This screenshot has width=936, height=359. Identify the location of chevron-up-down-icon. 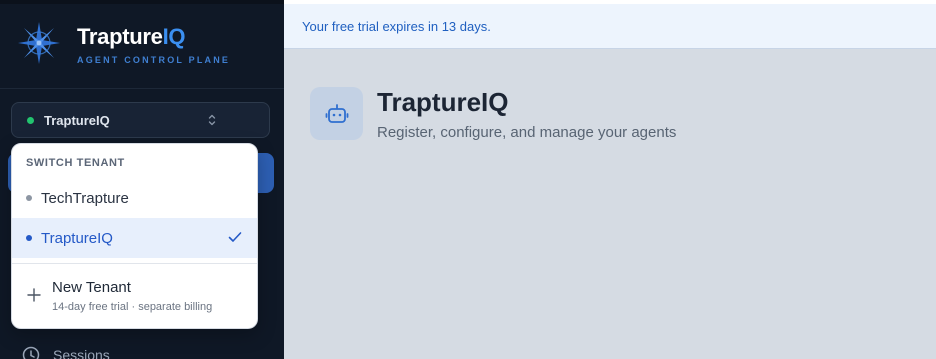
(212, 120).